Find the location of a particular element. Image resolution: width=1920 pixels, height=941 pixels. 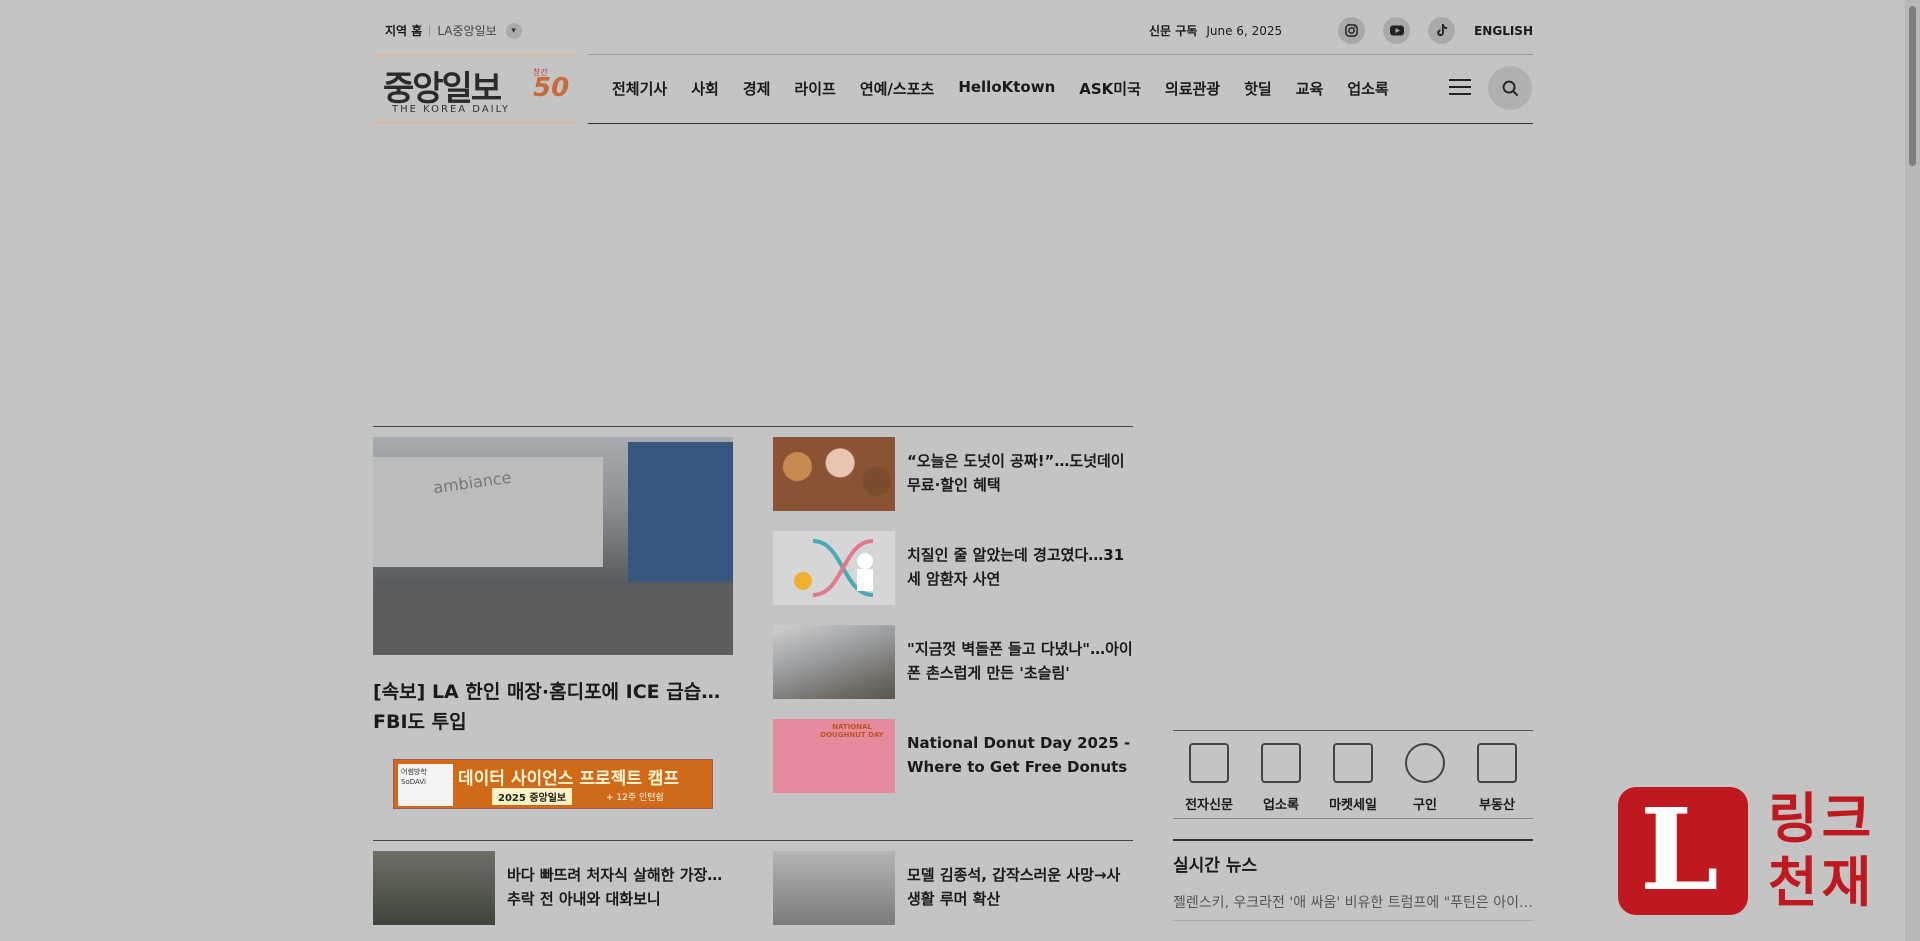

list-item: 모델 김종석, 갑작스러운 사망→사생활 루머 확산 is located at coordinates (953, 888).